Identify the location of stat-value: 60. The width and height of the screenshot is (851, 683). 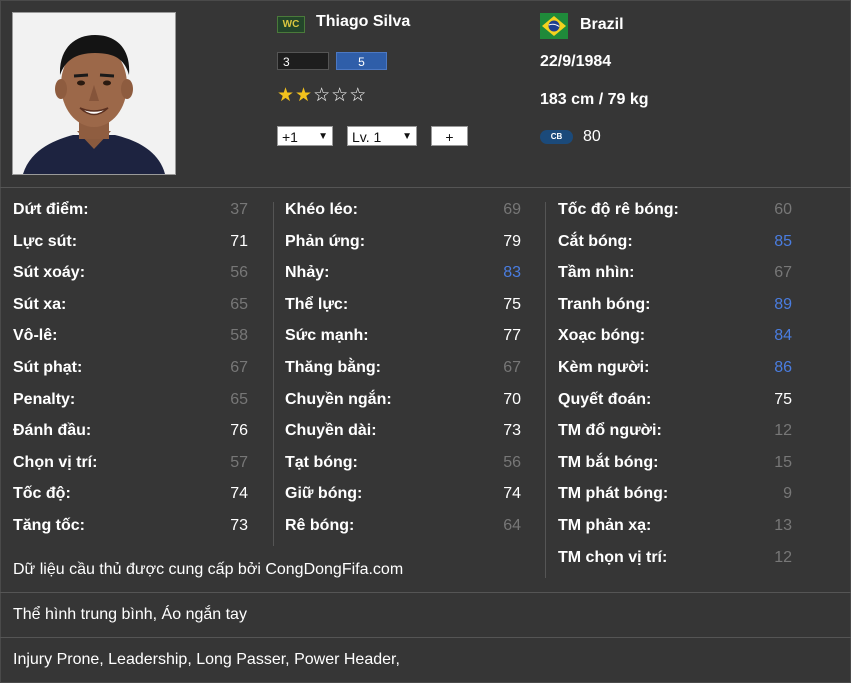
(783, 209).